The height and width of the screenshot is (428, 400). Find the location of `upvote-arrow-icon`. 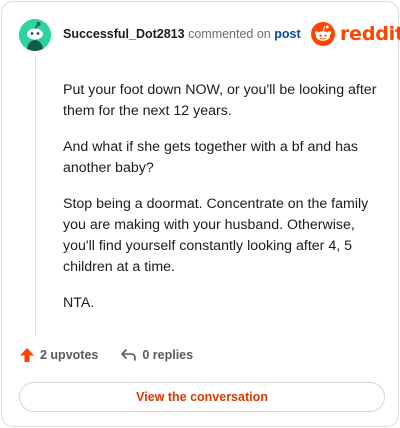

upvote-arrow-icon is located at coordinates (27, 355).